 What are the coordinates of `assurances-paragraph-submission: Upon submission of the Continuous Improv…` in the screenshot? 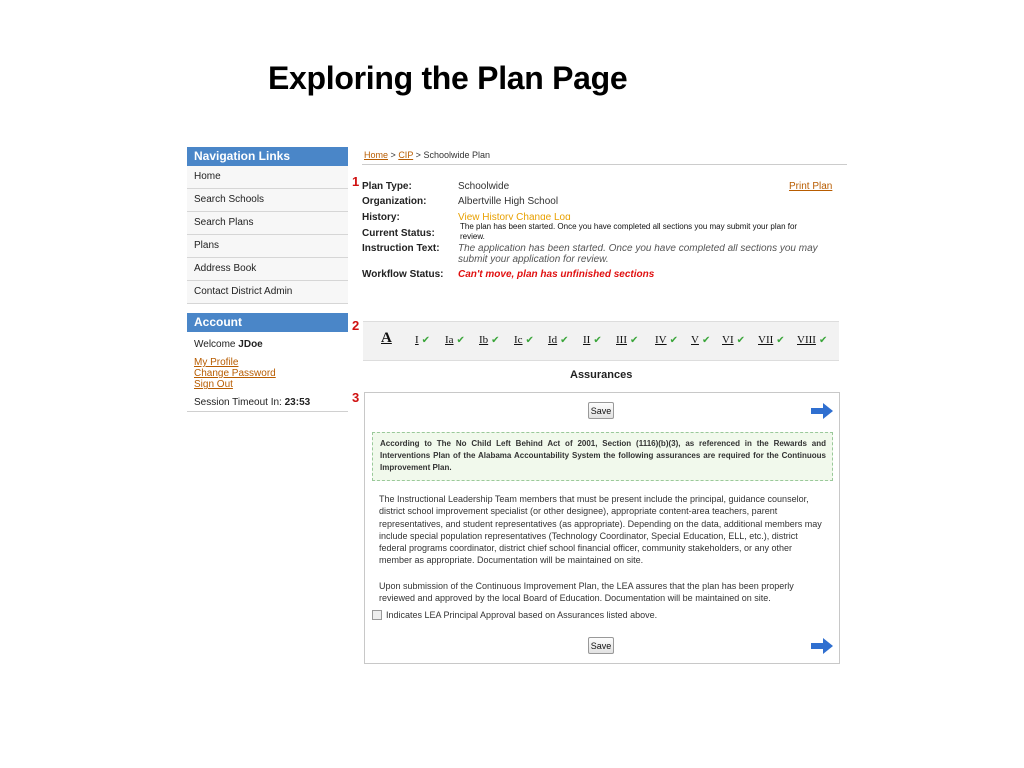 It's located at (586, 592).